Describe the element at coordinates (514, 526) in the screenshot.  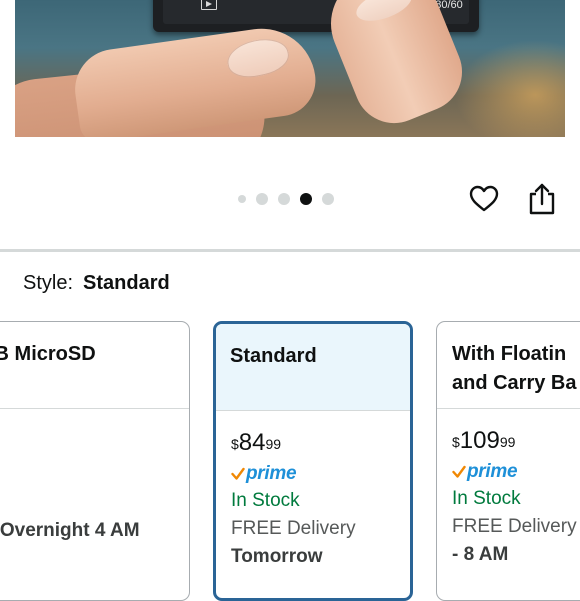
I see `delivery-info: FREE Delivery C` at that location.